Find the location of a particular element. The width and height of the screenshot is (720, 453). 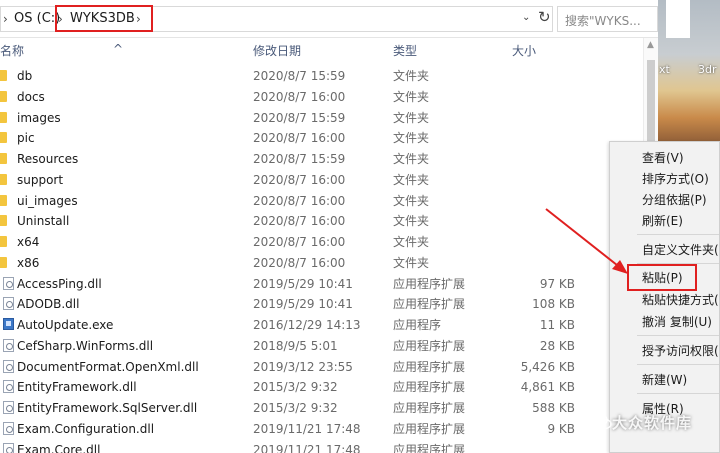

file-name: images is located at coordinates (39, 117).